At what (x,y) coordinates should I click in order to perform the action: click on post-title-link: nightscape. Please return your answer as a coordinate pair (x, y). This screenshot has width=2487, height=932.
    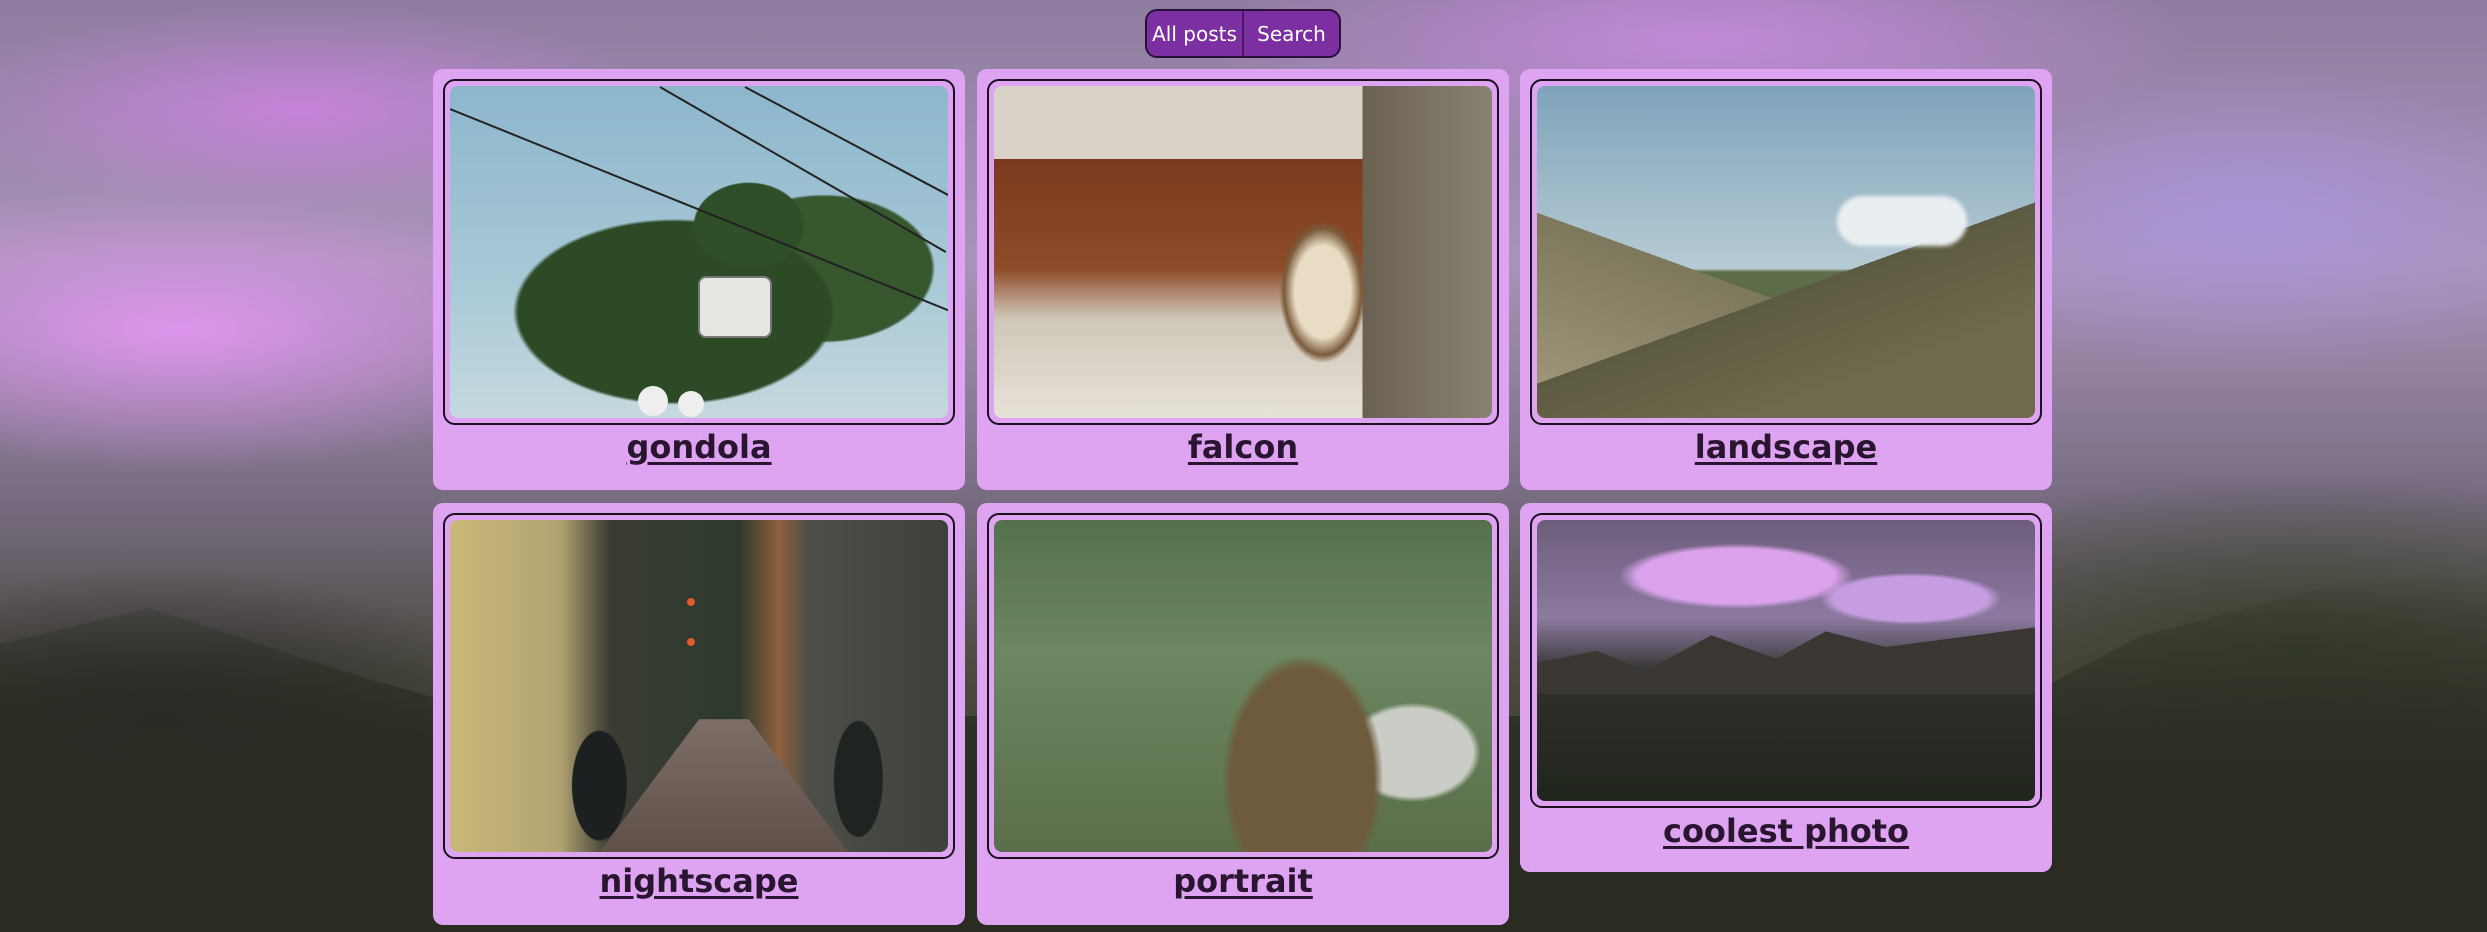
    Looking at the image, I should click on (699, 881).